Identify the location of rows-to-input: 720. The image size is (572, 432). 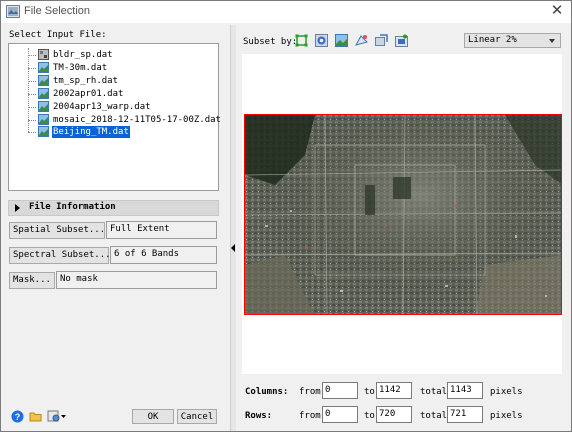
(394, 414).